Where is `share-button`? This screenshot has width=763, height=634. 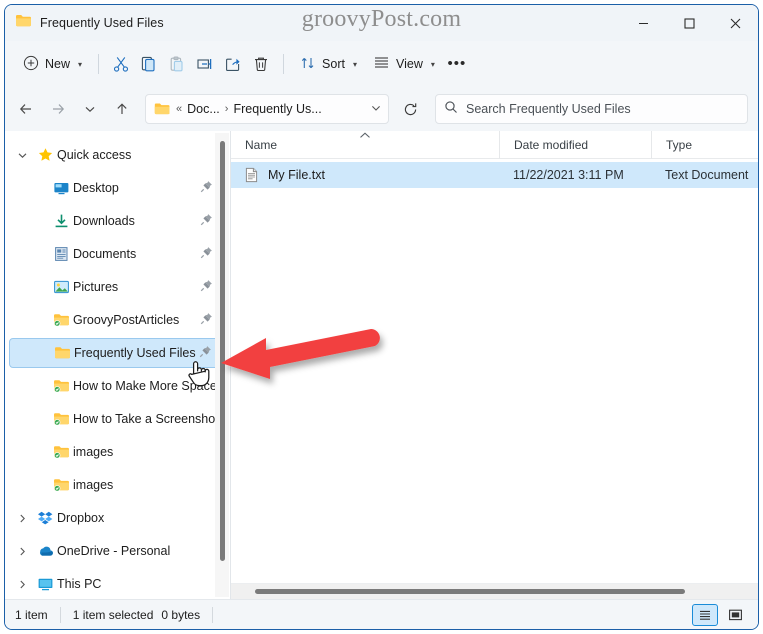
share-button is located at coordinates (233, 64).